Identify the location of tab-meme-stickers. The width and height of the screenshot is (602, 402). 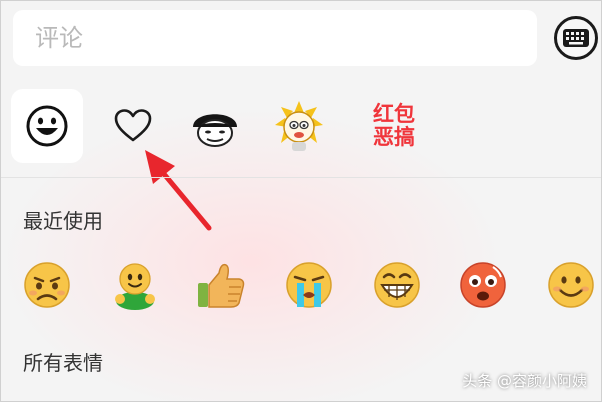
(299, 126).